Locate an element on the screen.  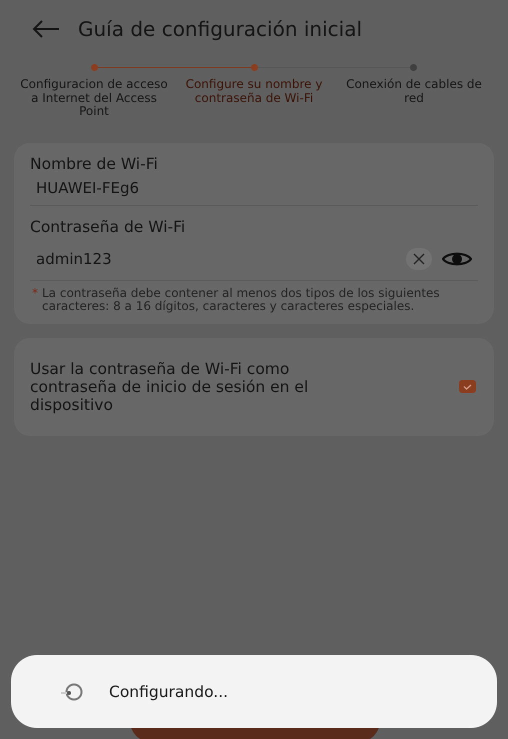
step-label: Configuracion de acceso a Internet del Access Point is located at coordinates (94, 98).